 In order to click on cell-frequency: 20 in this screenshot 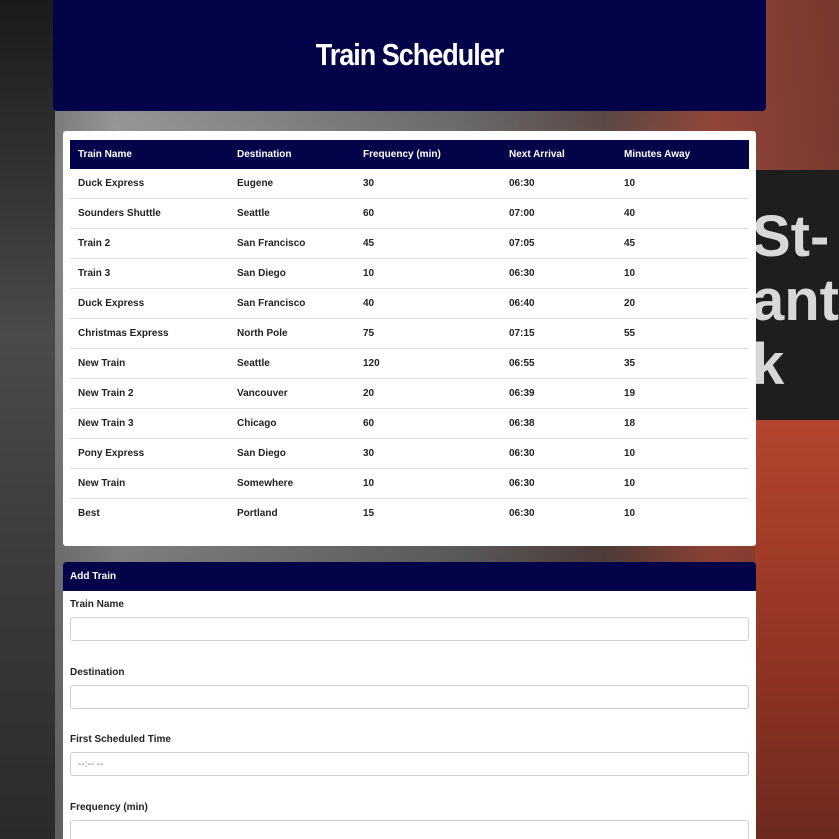, I will do `click(428, 393)`.